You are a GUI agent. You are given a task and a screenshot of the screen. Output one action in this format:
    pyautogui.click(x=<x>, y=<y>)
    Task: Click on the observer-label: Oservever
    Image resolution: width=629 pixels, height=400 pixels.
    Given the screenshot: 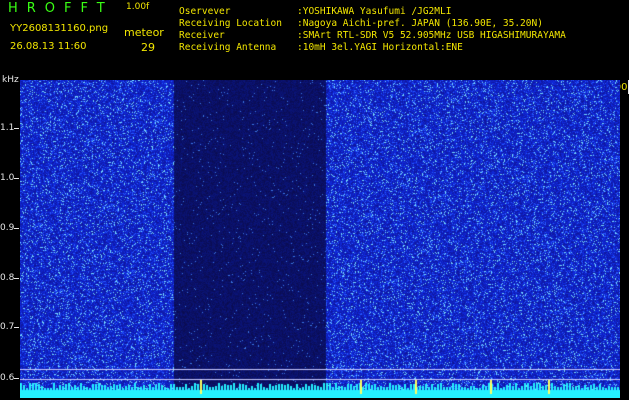 What is the action you would take?
    pyautogui.click(x=205, y=11)
    